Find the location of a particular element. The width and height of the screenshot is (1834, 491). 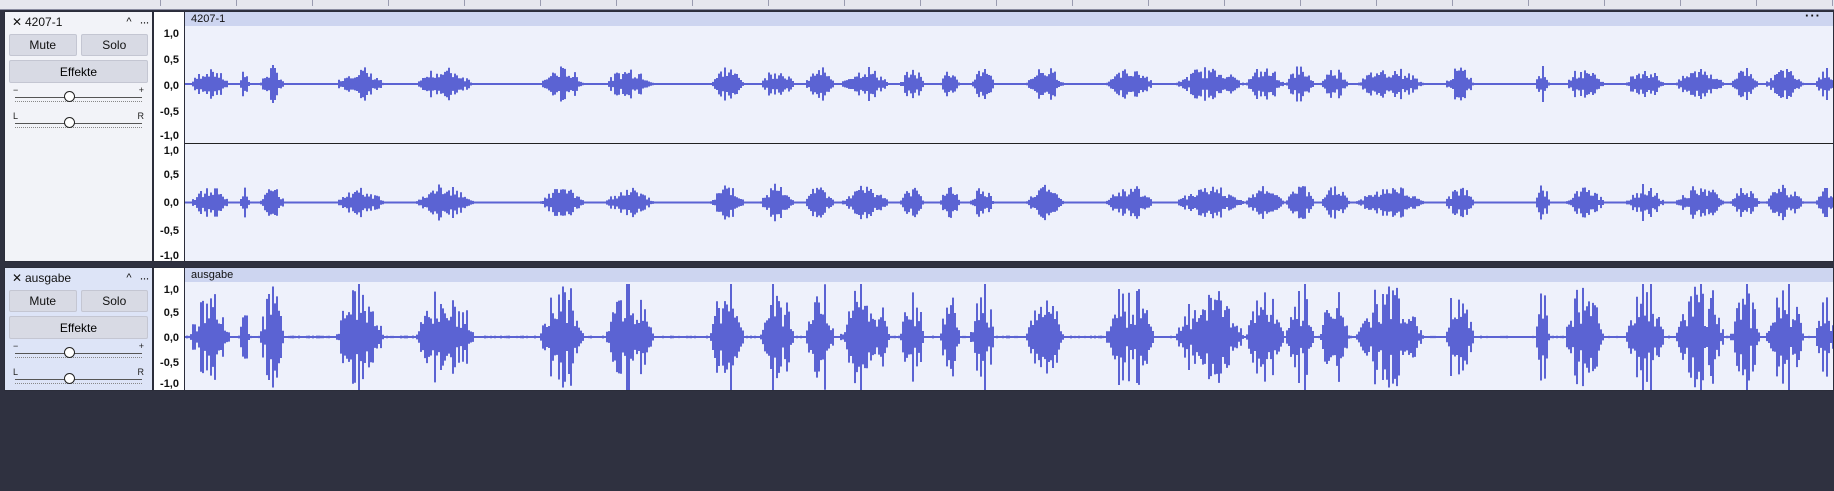

track-name: ausgabe is located at coordinates (73, 278).